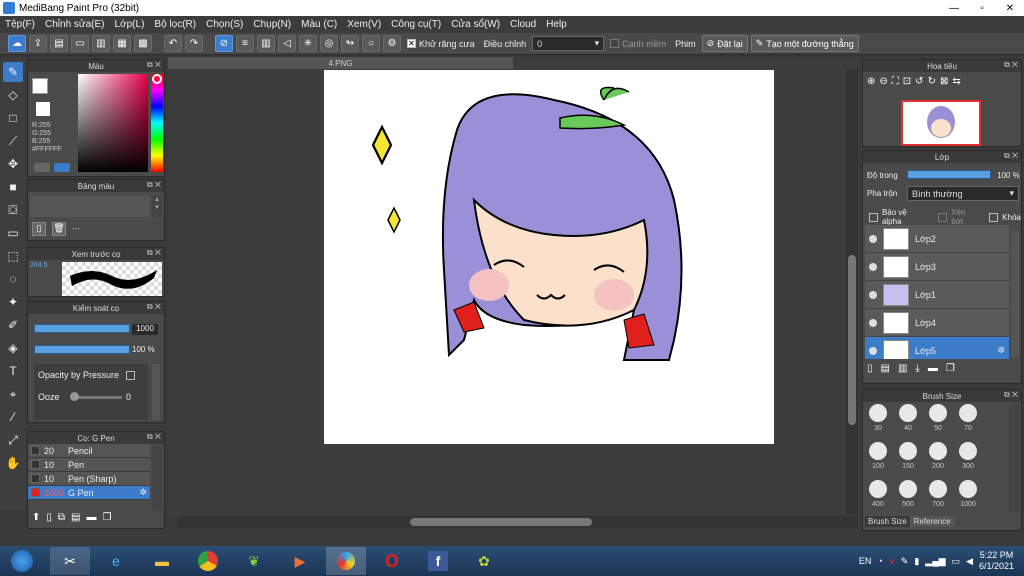  What do you see at coordinates (13, 463) in the screenshot?
I see `hand-tool-icon: ✋` at bounding box center [13, 463].